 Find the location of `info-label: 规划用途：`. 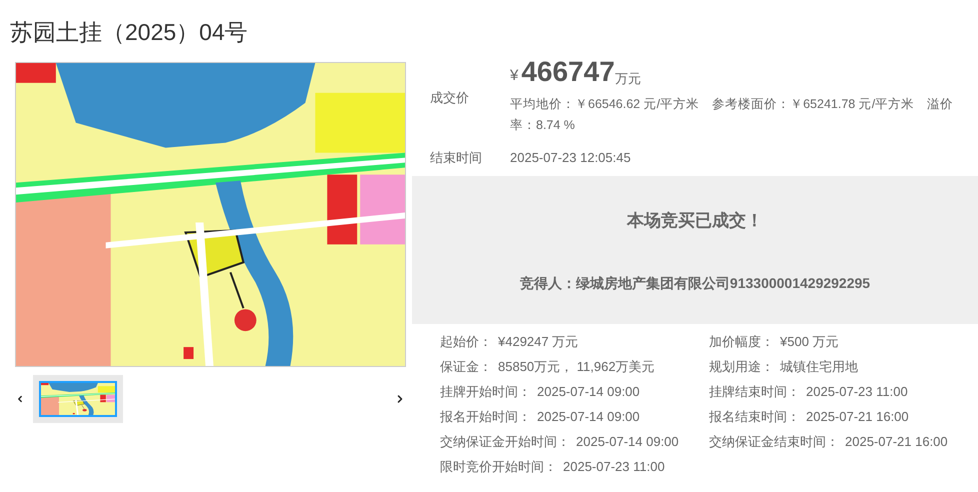

info-label: 规划用途： is located at coordinates (741, 367).